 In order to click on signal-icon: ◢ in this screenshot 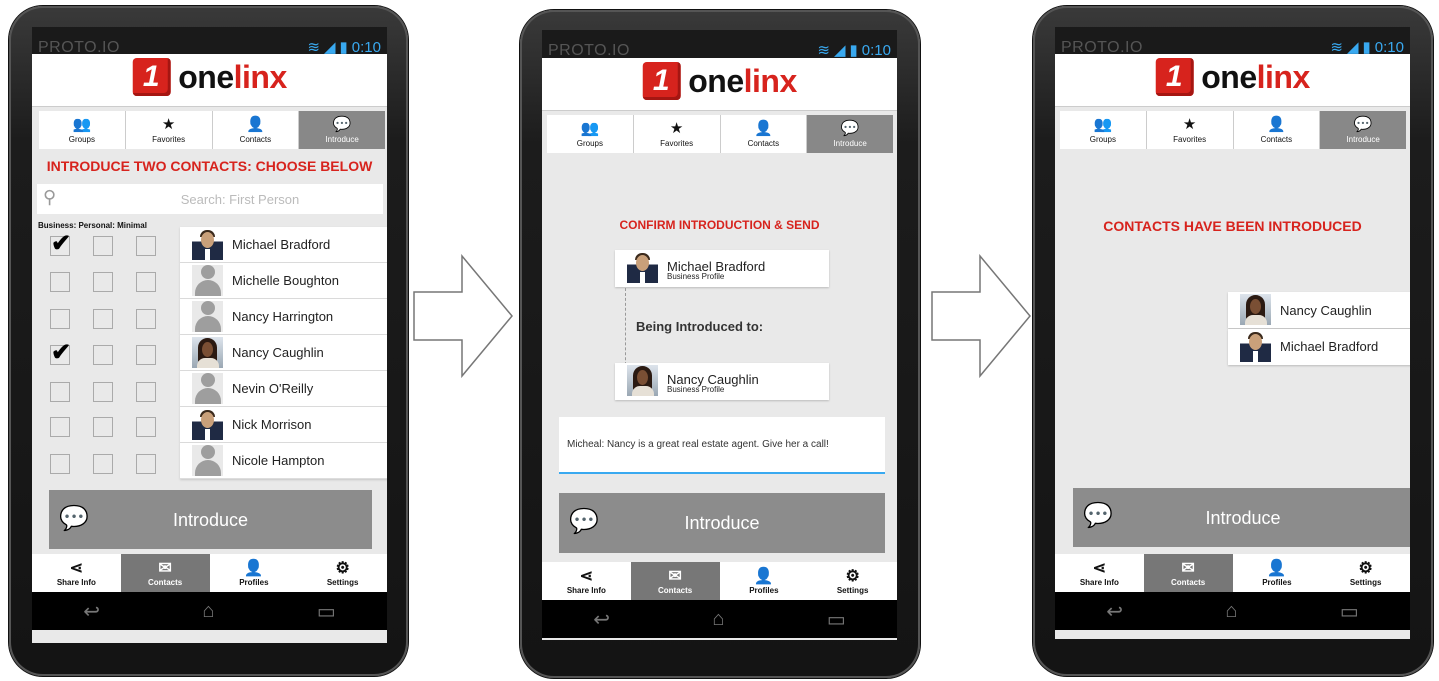, I will do `click(839, 50)`.